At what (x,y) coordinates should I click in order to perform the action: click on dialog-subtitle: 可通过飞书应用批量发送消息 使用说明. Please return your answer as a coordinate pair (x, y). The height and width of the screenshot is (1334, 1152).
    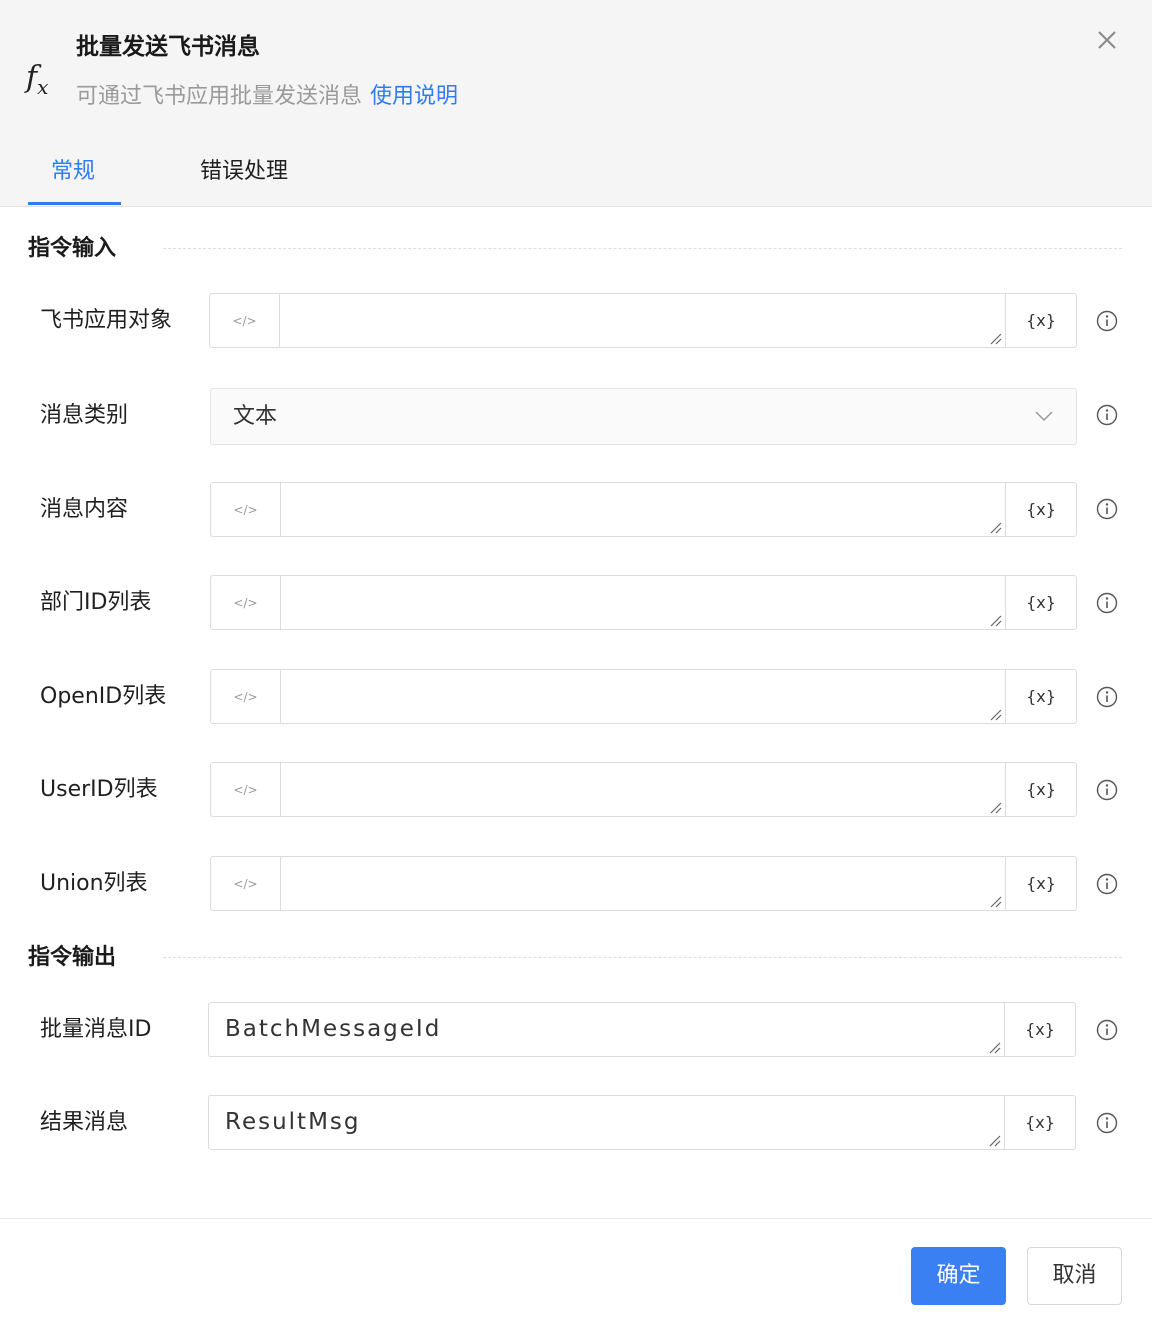
    Looking at the image, I should click on (267, 97).